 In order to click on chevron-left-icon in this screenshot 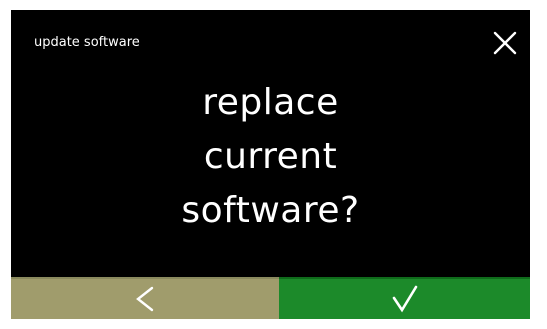, I will do `click(145, 299)`.